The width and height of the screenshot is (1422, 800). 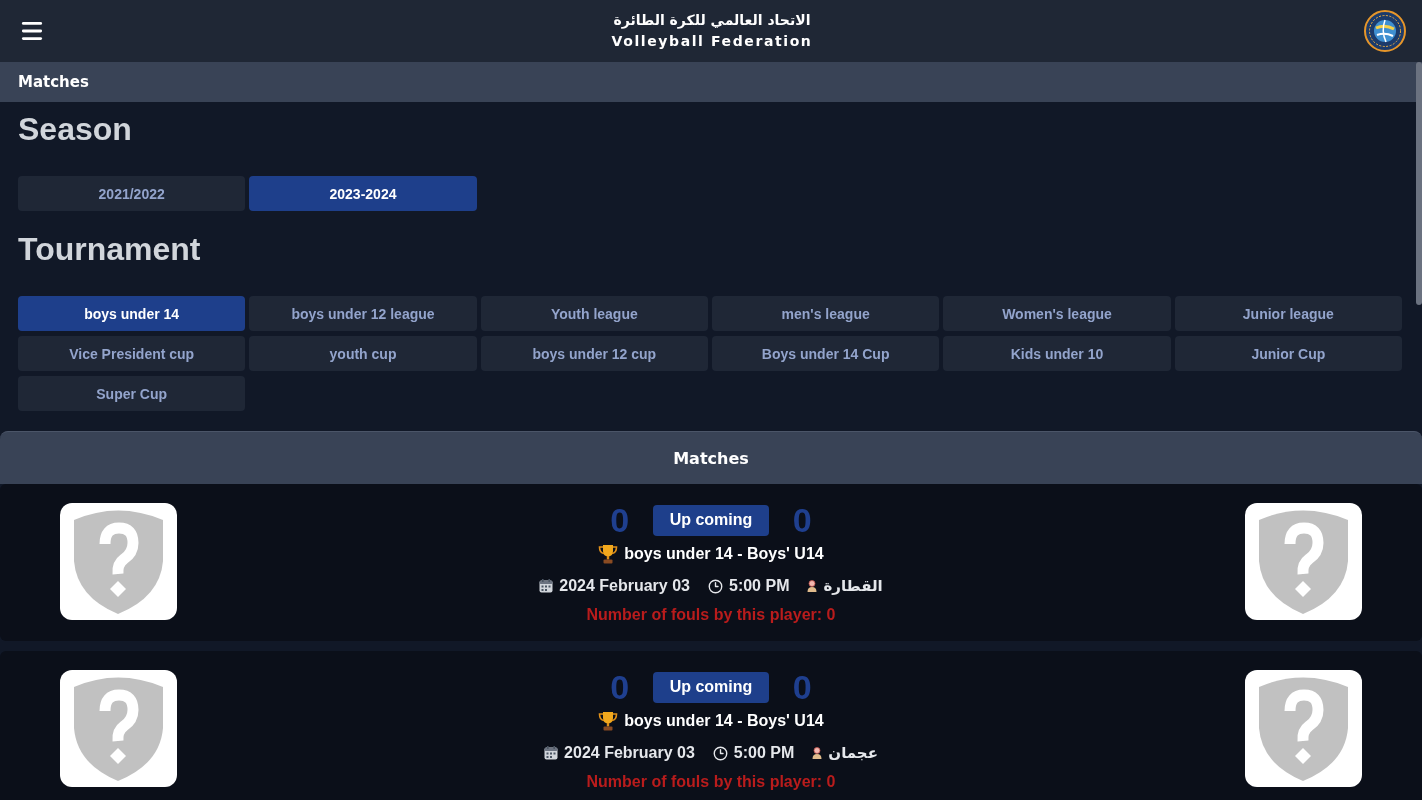 I want to click on venue-name: عجمان, so click(x=853, y=753).